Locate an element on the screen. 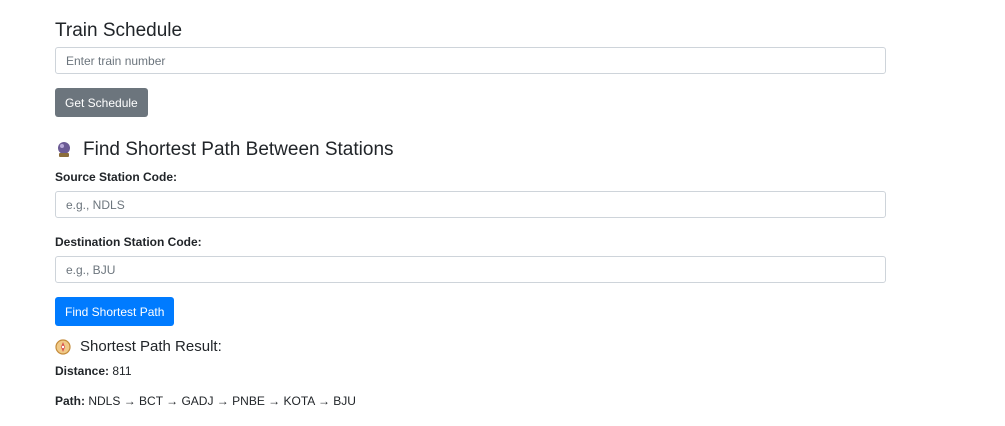 Image resolution: width=1005 pixels, height=426 pixels. distance-label: Distance: is located at coordinates (82, 371).